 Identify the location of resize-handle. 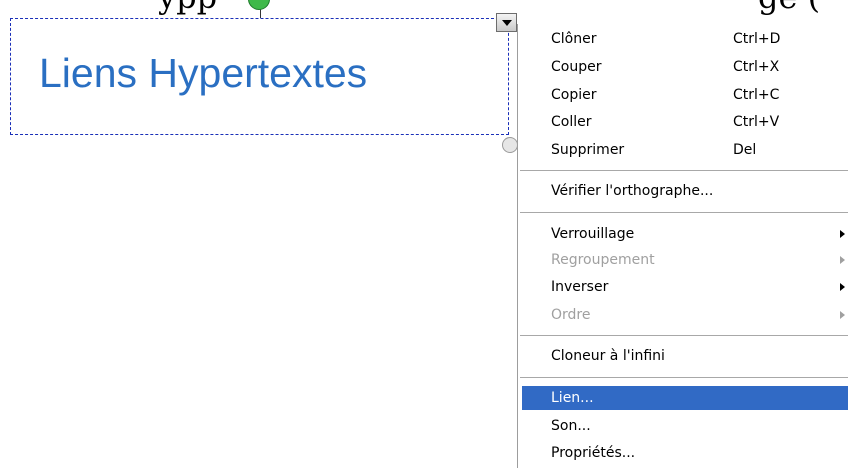
(510, 145).